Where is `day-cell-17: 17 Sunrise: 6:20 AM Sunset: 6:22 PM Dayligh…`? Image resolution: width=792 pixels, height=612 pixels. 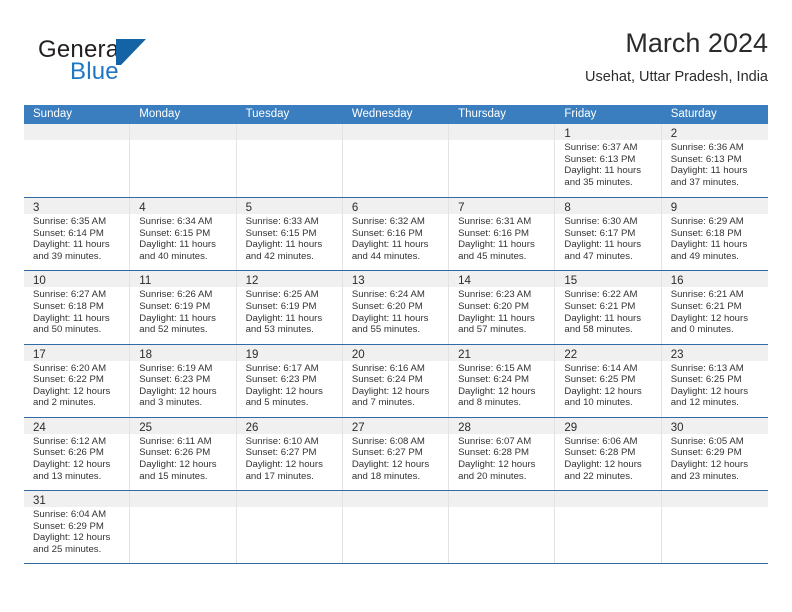 day-cell-17: 17 Sunrise: 6:20 AM Sunset: 6:22 PM Dayligh… is located at coordinates (77, 380).